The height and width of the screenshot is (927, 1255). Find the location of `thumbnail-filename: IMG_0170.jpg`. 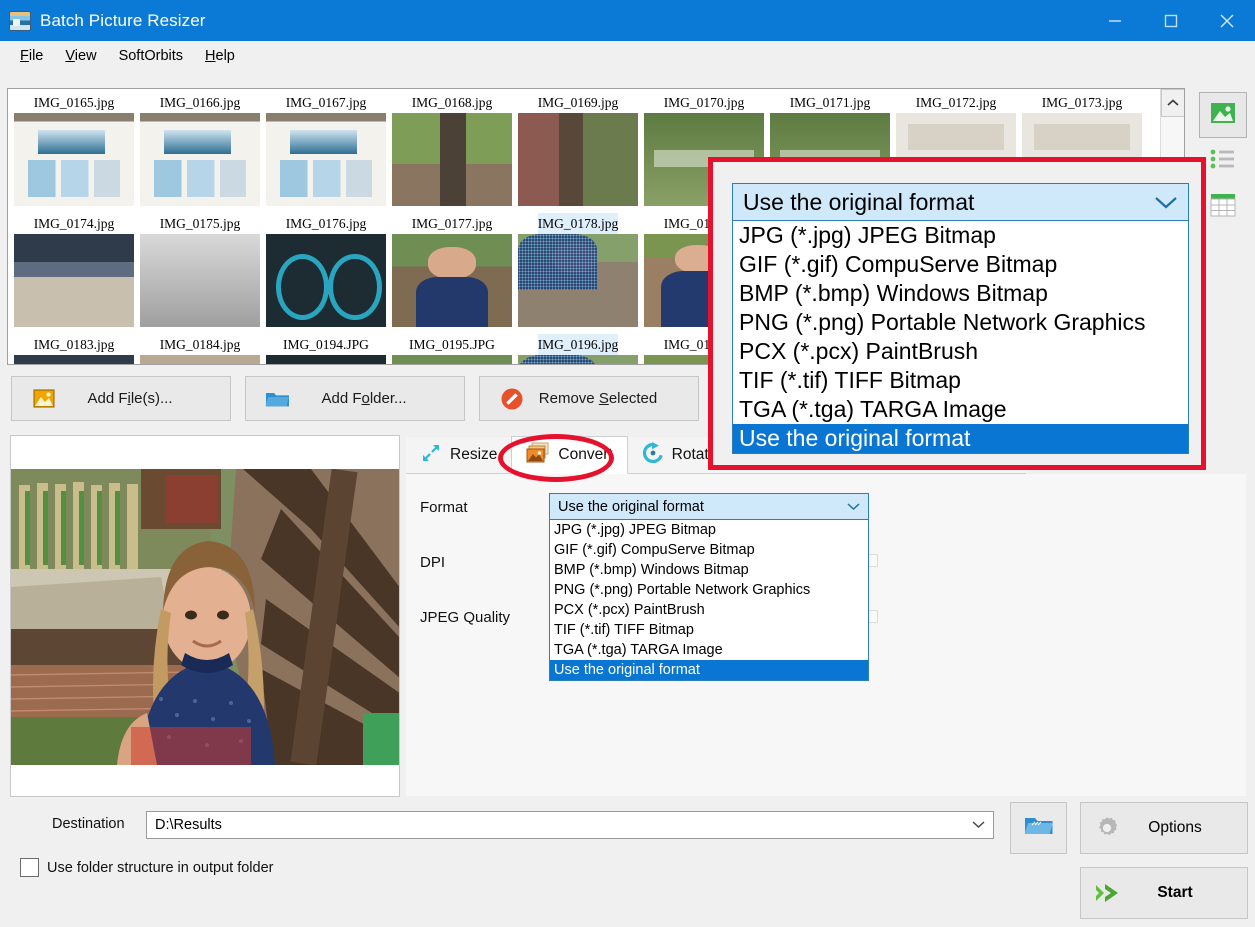

thumbnail-filename: IMG_0170.jpg is located at coordinates (704, 102).